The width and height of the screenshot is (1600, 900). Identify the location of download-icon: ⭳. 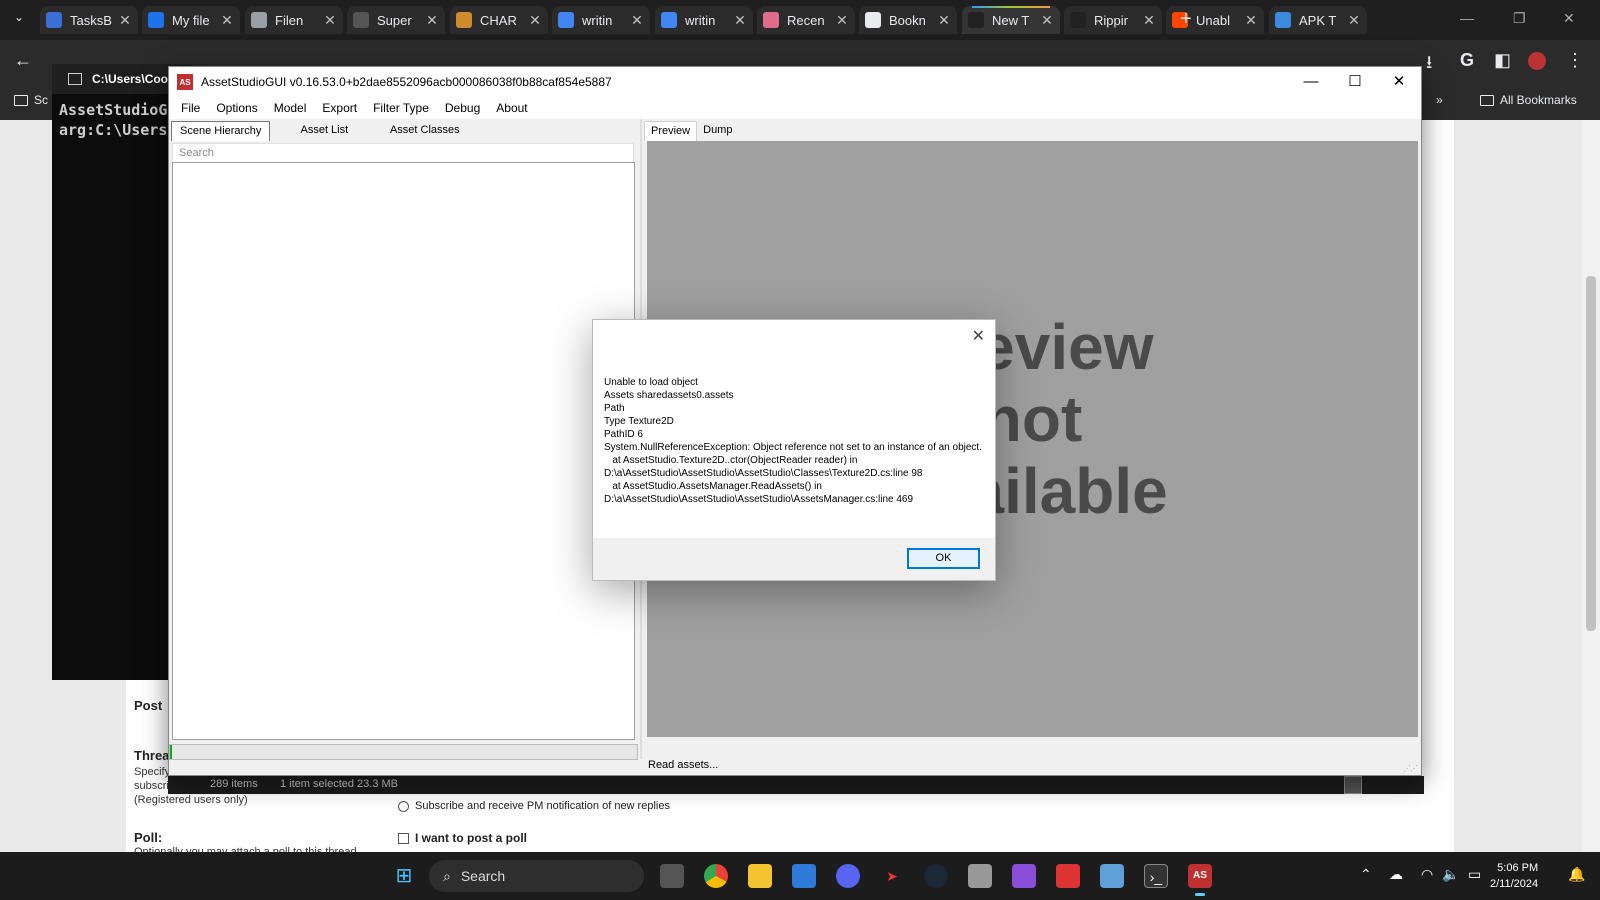
(1429, 65).